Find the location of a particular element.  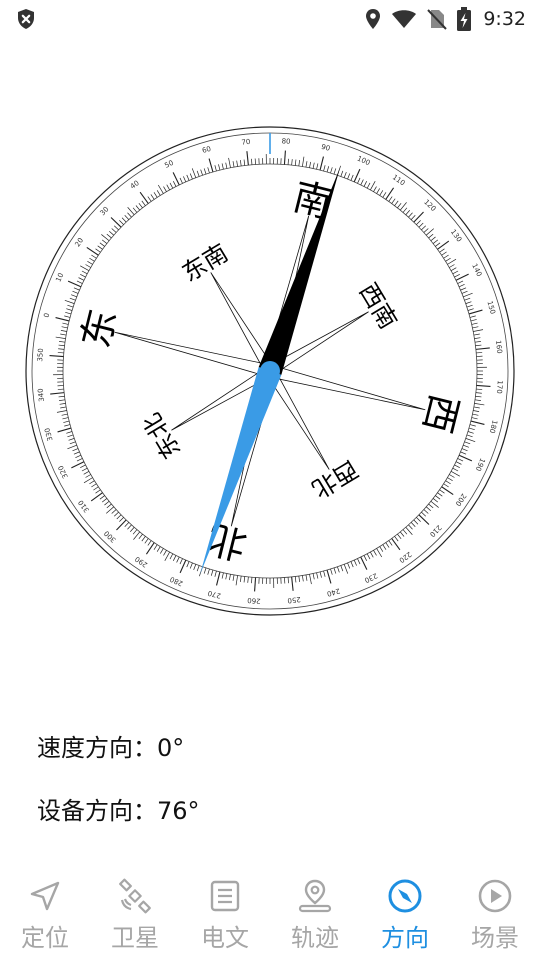

label-west: 西 is located at coordinates (441, 414).